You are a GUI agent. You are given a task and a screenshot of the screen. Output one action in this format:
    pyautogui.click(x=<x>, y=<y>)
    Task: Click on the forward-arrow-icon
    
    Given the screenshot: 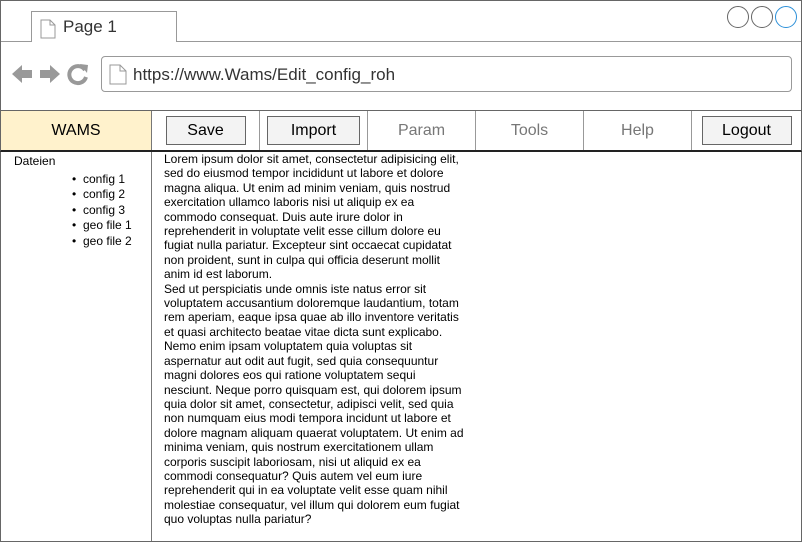 What is the action you would take?
    pyautogui.click(x=50, y=76)
    